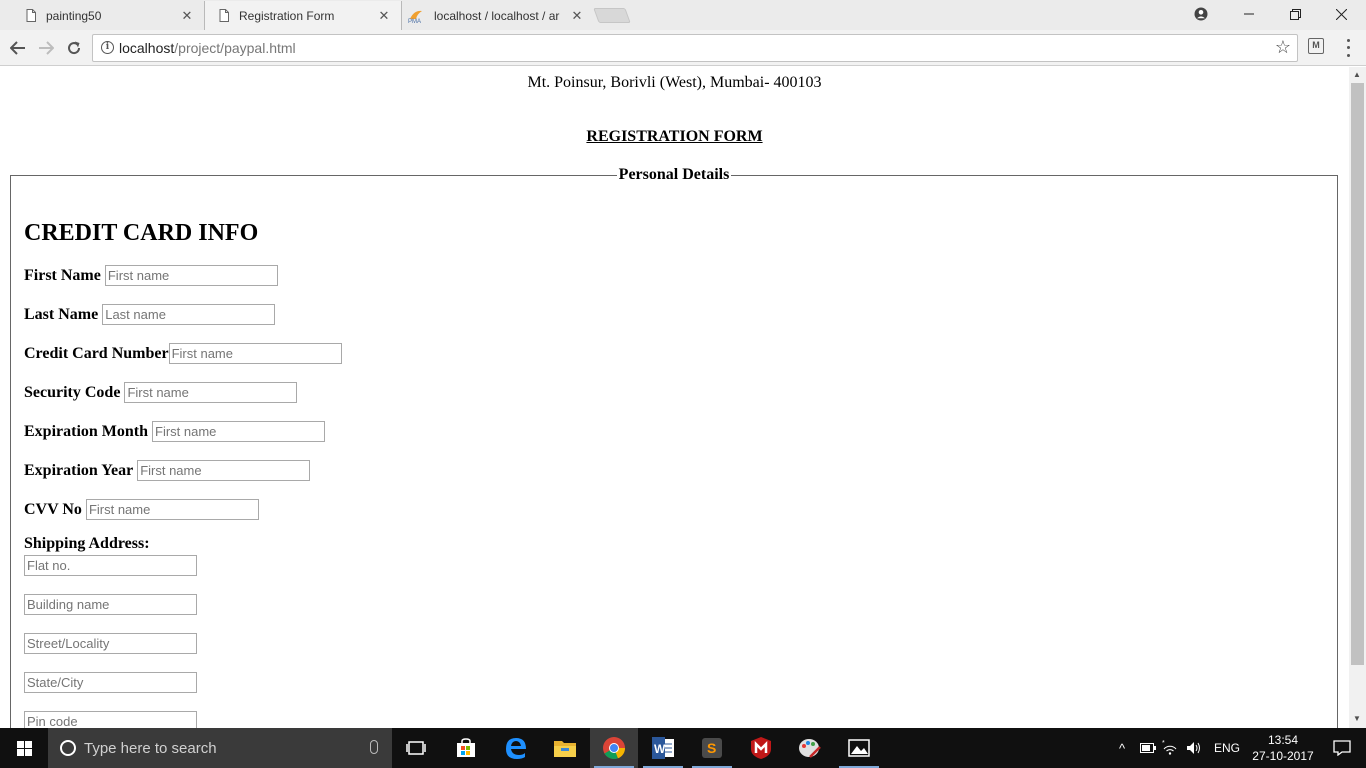  I want to click on taskbar-clock: 13:54 27-10-2017, so click(1283, 748).